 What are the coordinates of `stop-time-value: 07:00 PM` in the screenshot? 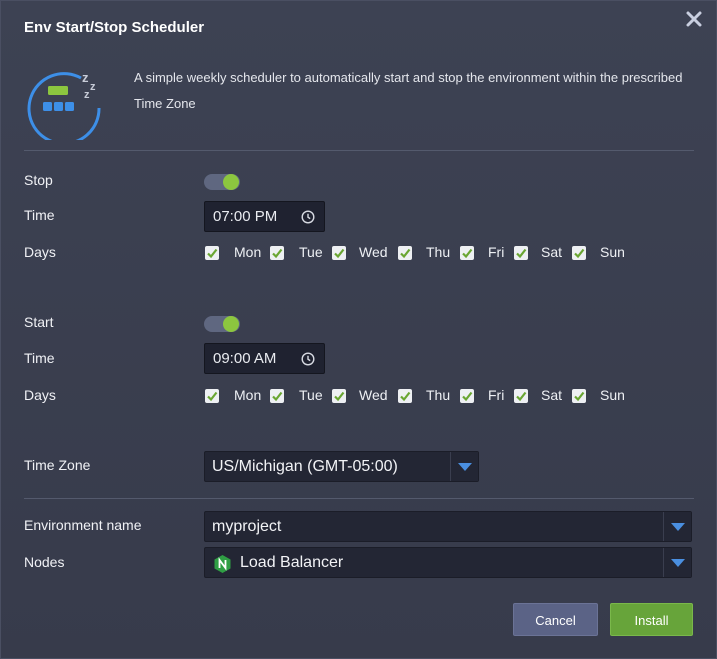 It's located at (245, 216).